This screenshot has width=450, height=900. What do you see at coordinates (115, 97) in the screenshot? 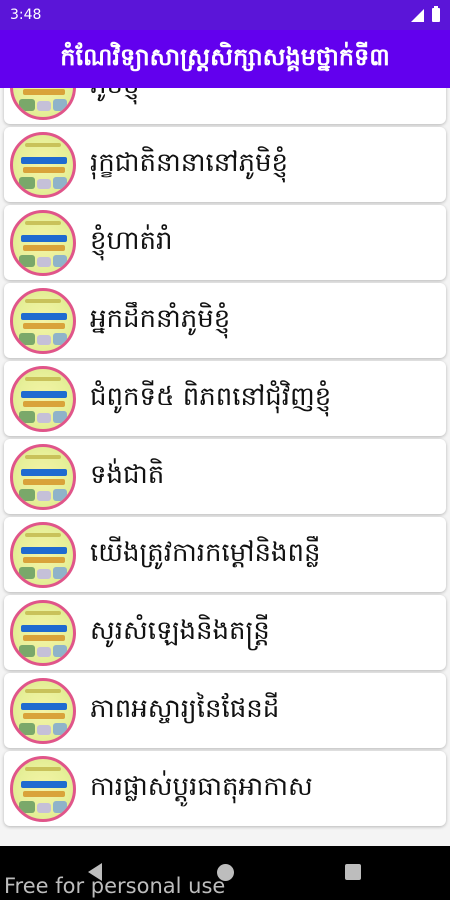
I see `lesson-title: ភូមិខ្ញុំ` at bounding box center [115, 97].